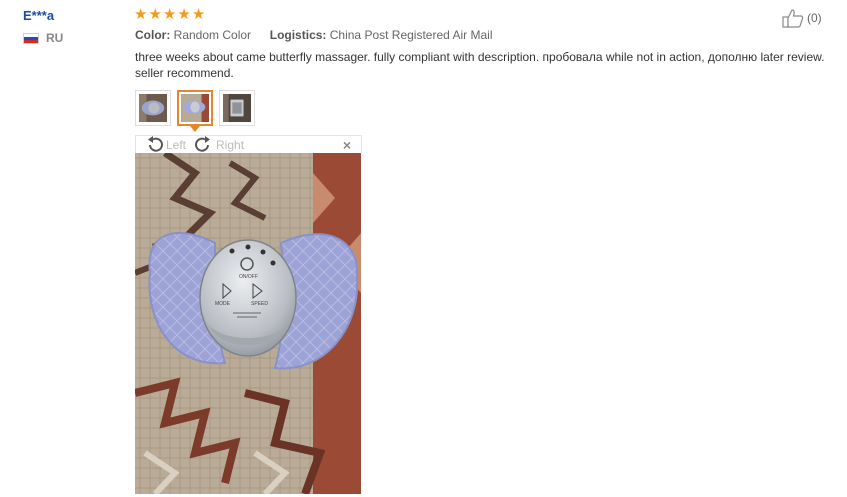 The width and height of the screenshot is (847, 497). Describe the element at coordinates (39, 15) in the screenshot. I see `reviewer-name: E***a` at that location.